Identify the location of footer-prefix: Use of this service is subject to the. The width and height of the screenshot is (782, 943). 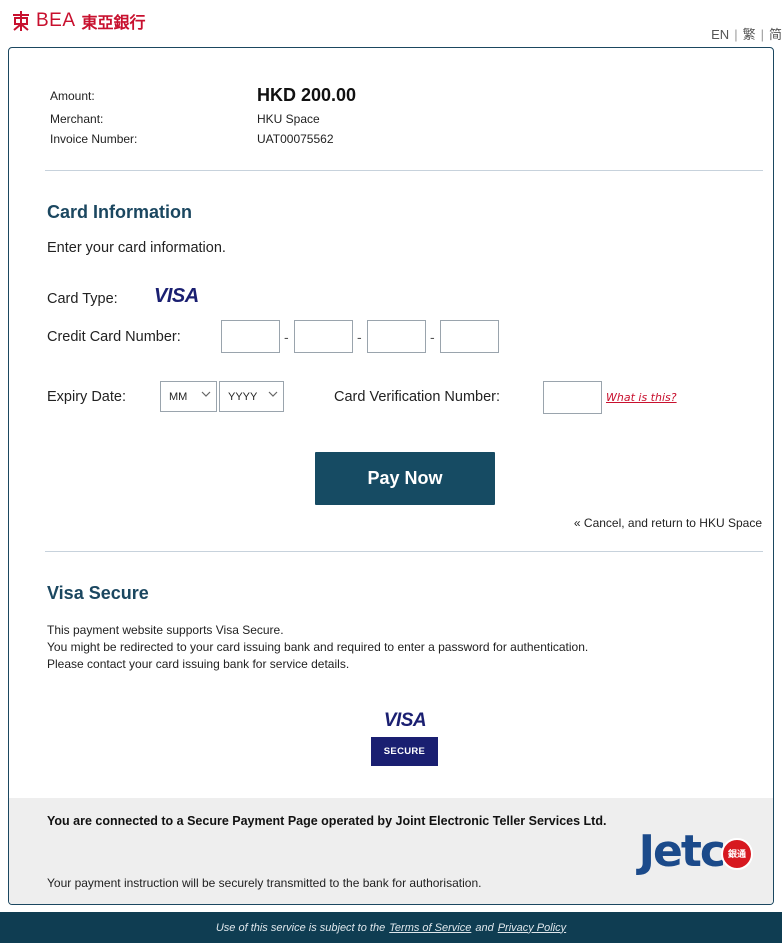
(300, 927).